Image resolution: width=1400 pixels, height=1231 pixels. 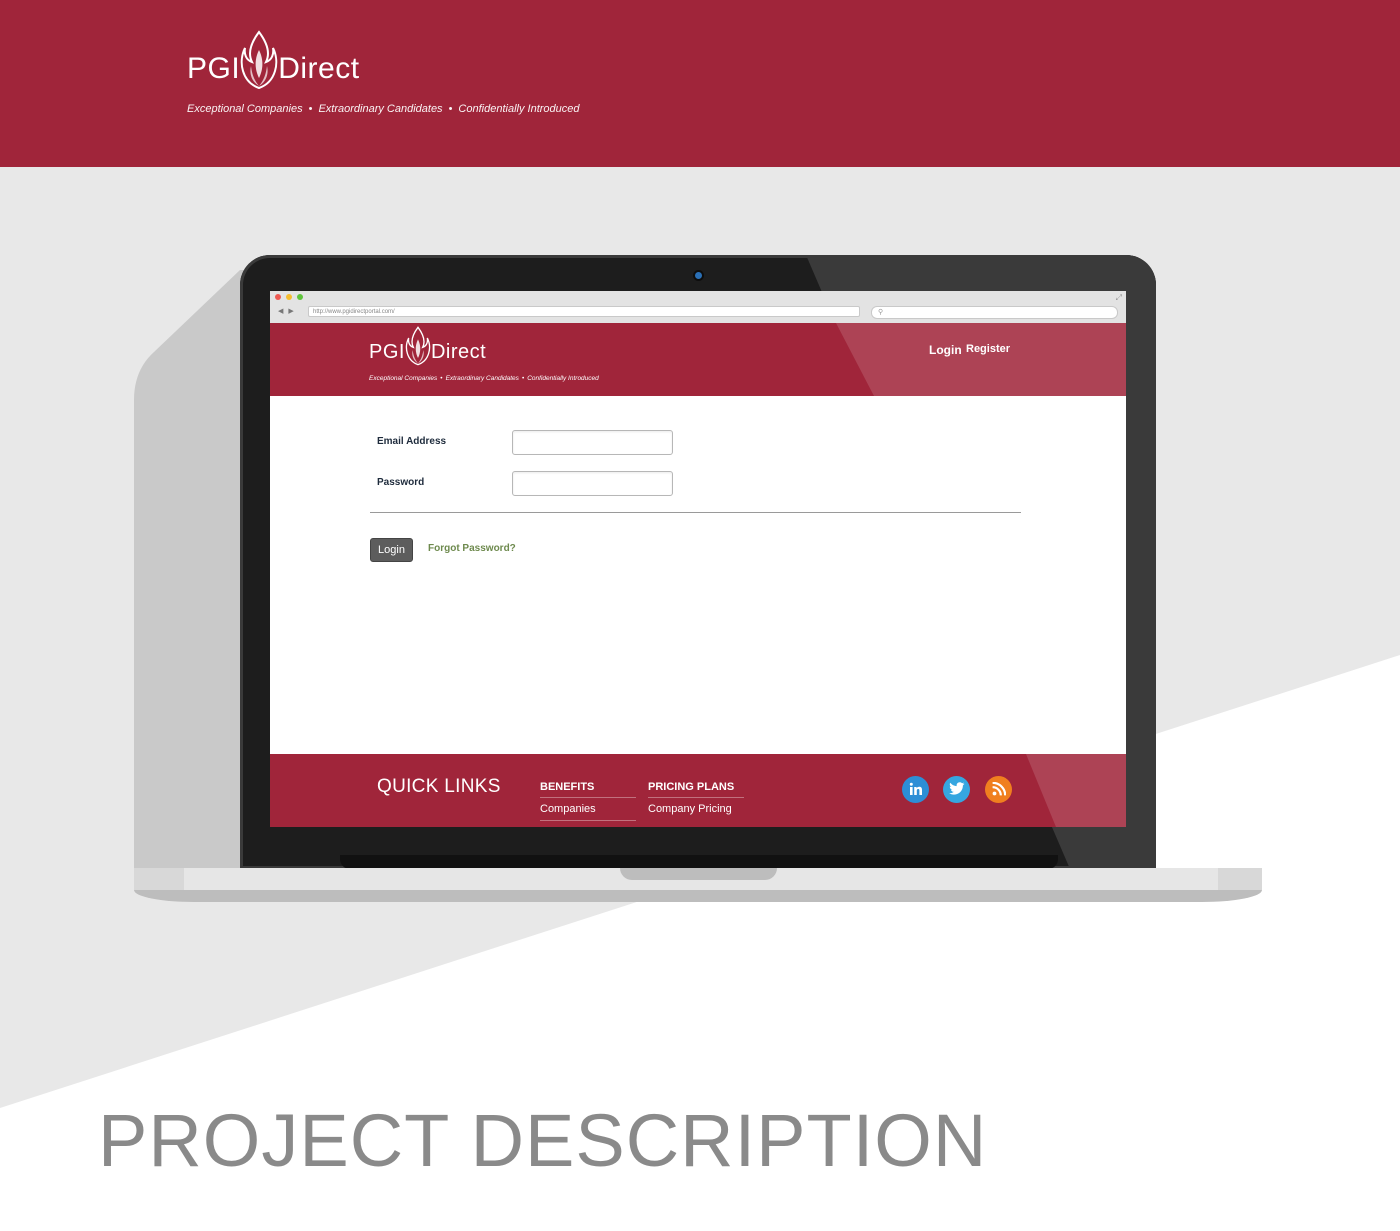 I want to click on camera-icon, so click(x=698, y=275).